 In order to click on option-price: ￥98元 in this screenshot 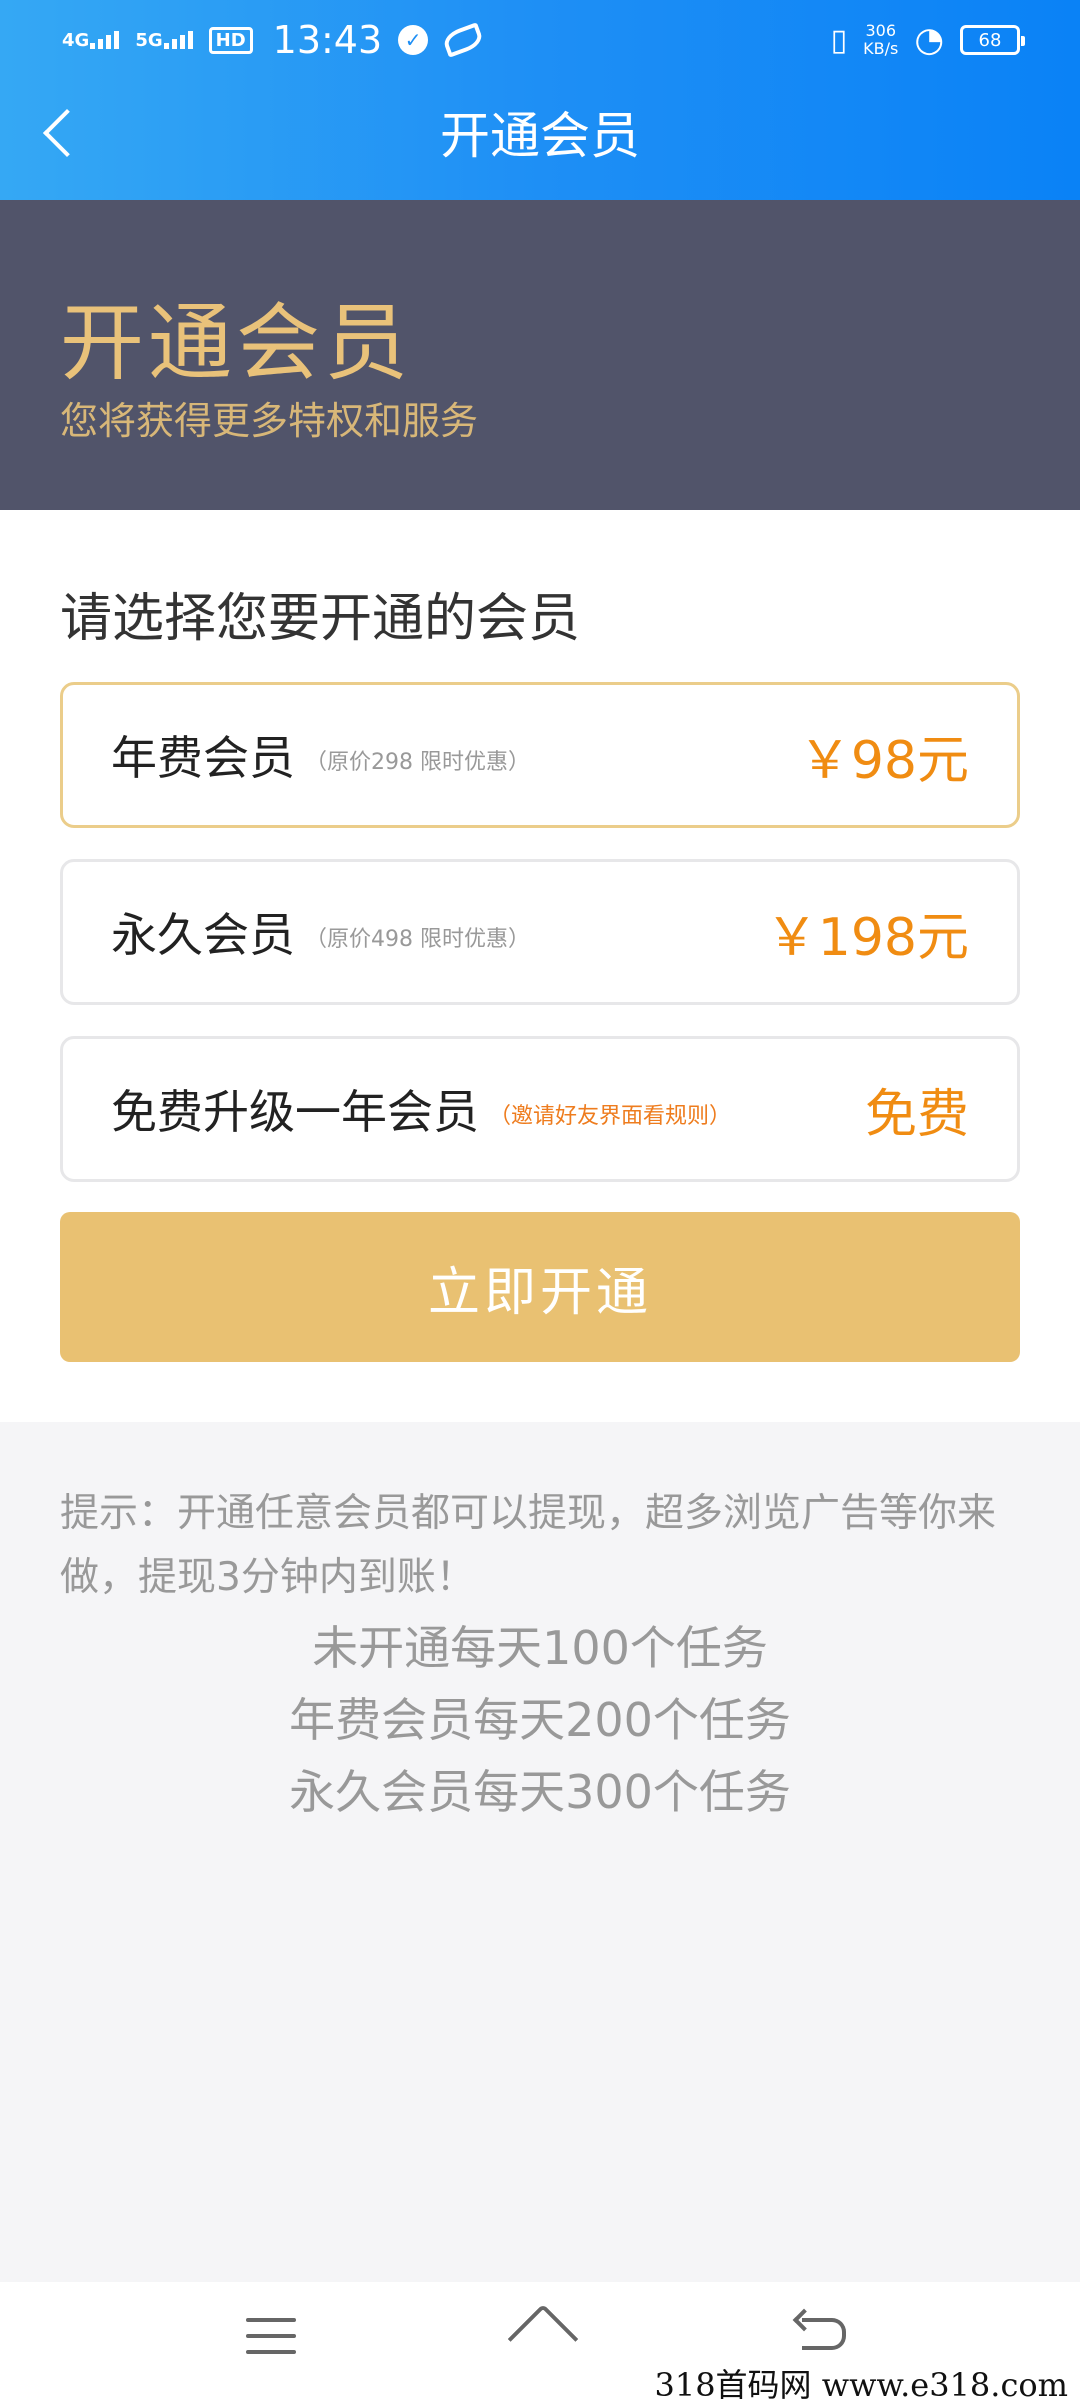, I will do `click(883, 760)`.